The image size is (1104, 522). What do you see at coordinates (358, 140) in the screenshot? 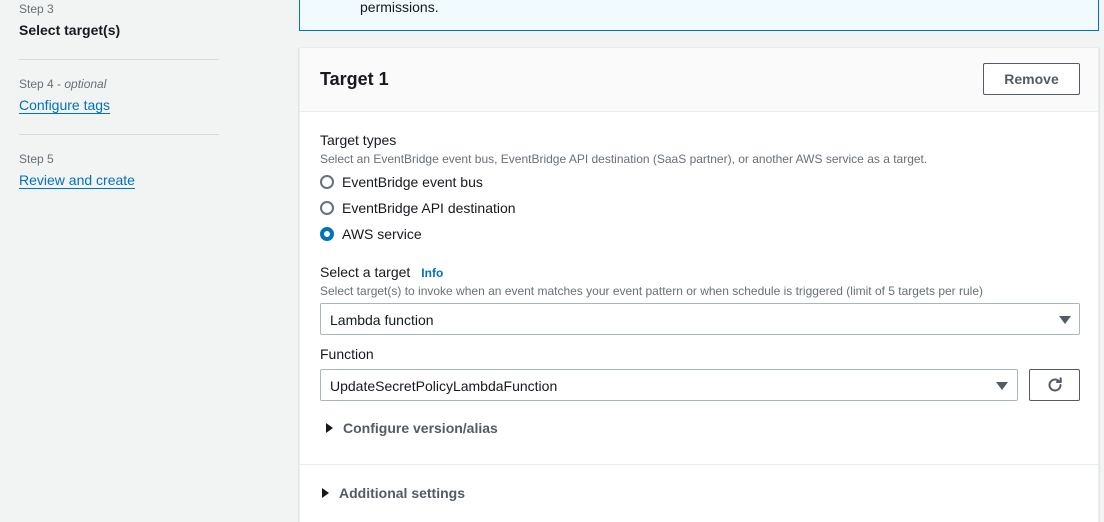
I see `target-types-label: Target types` at bounding box center [358, 140].